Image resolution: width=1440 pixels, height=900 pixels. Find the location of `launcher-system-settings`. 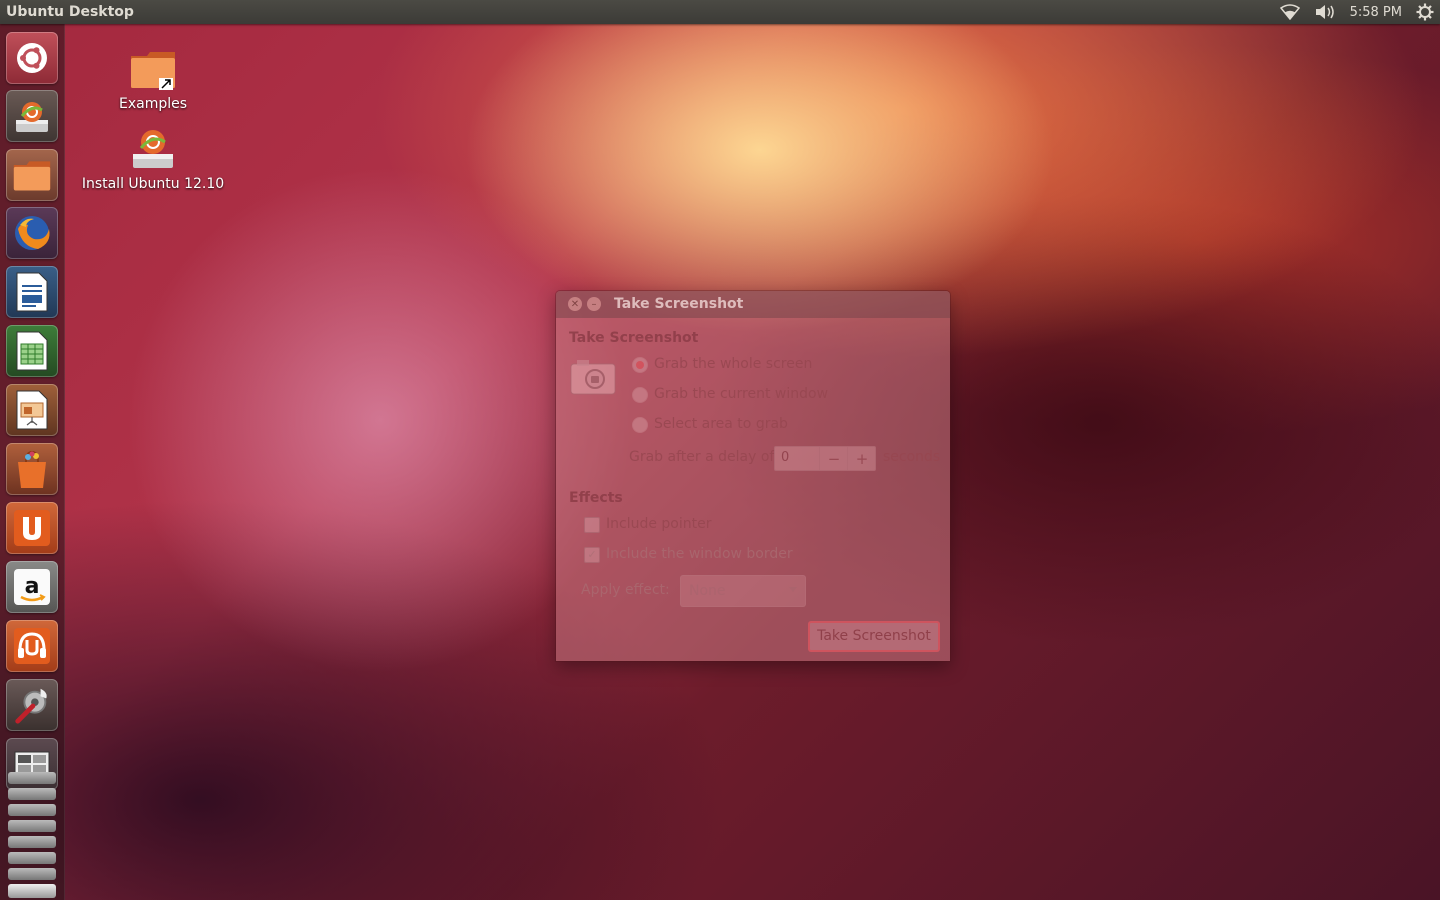

launcher-system-settings is located at coordinates (32, 705).